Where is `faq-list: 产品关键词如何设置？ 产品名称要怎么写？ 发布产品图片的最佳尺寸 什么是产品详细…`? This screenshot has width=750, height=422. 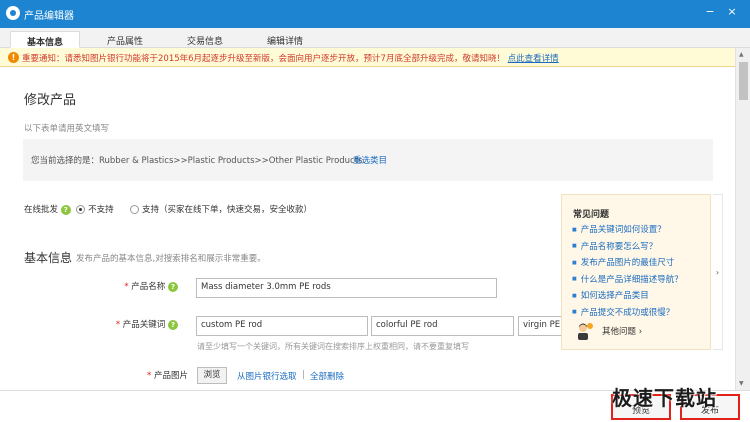
faq-list: 产品关键词如何设置？ 产品名称要怎么写？ 发布产品图片的最佳尺寸 什么是产品详细… is located at coordinates (627, 272).